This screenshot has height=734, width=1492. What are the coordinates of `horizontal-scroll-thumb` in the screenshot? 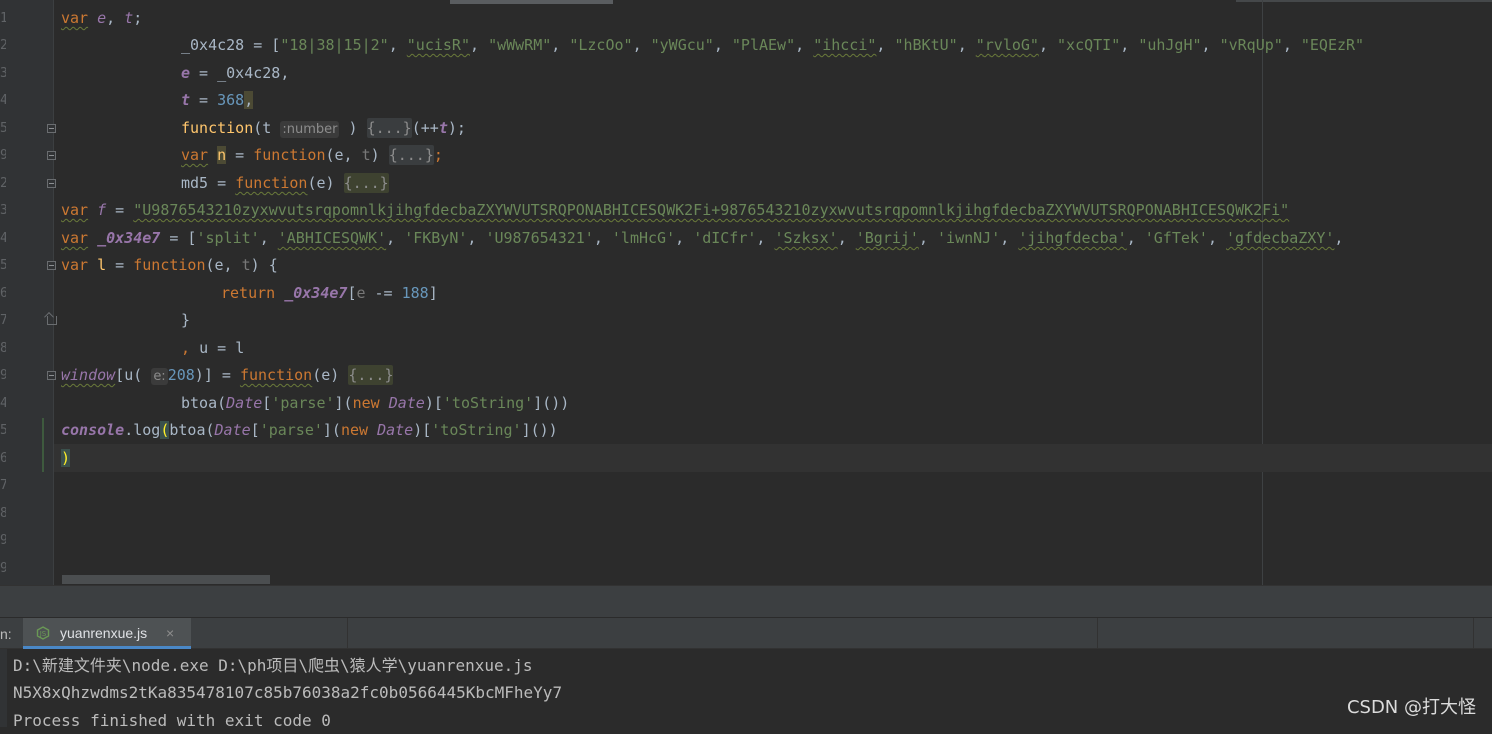 It's located at (166, 579).